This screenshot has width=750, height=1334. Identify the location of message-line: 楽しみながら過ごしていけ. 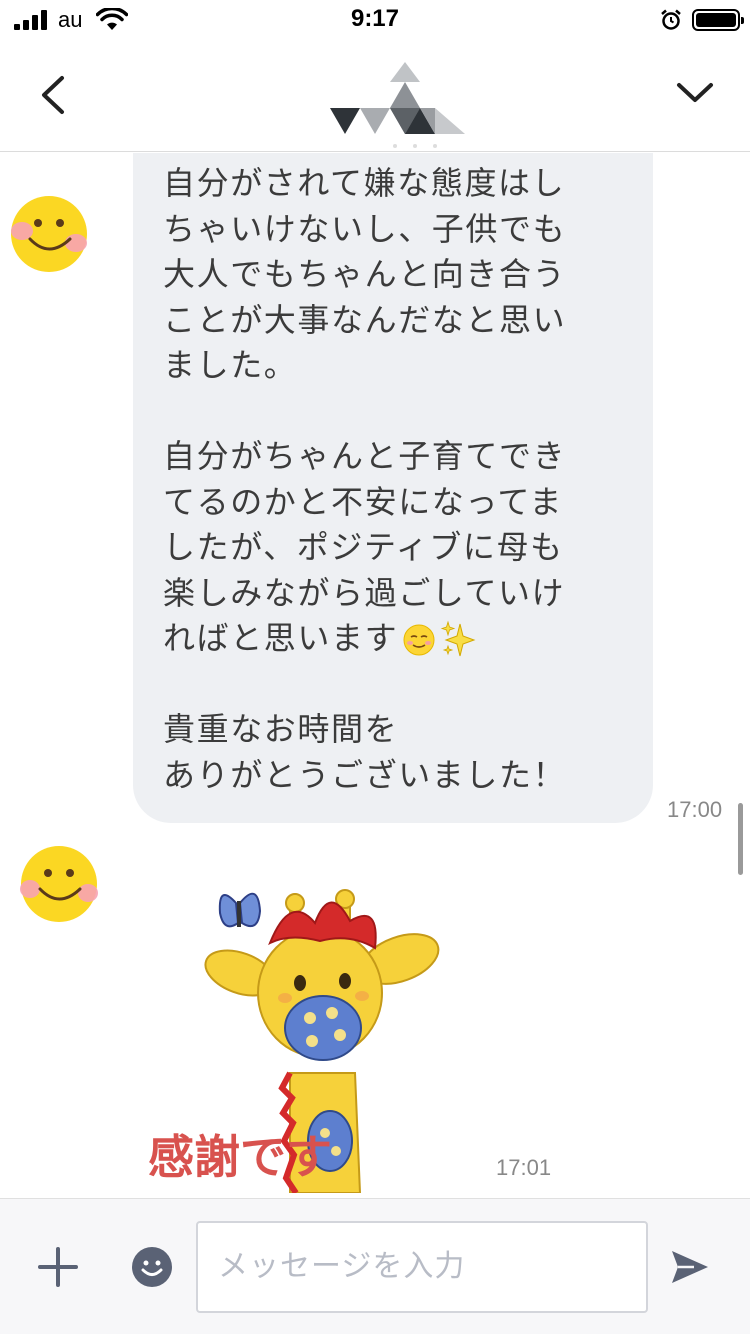
(364, 592).